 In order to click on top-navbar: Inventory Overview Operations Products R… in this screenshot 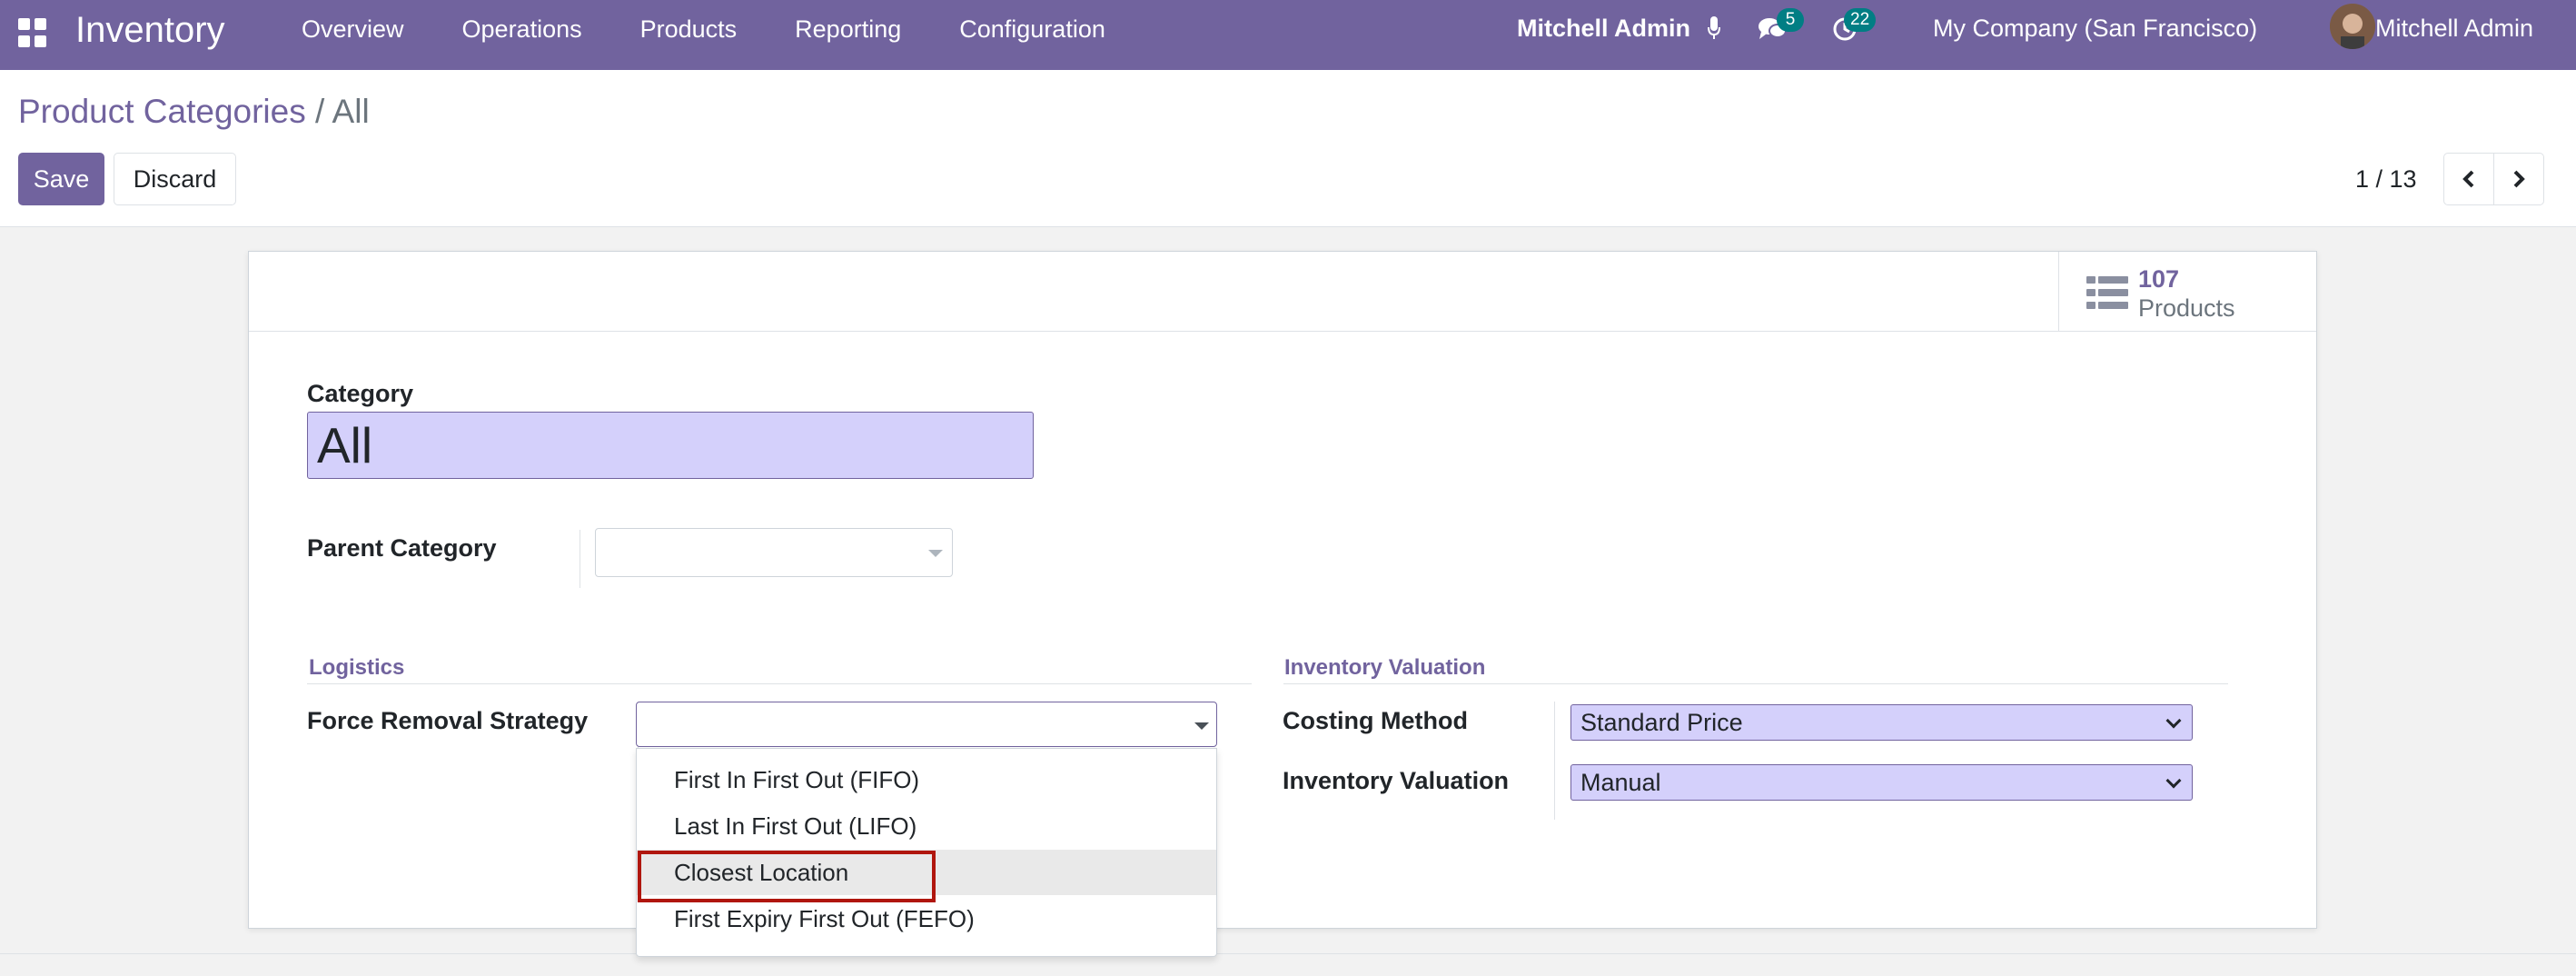, I will do `click(1288, 35)`.